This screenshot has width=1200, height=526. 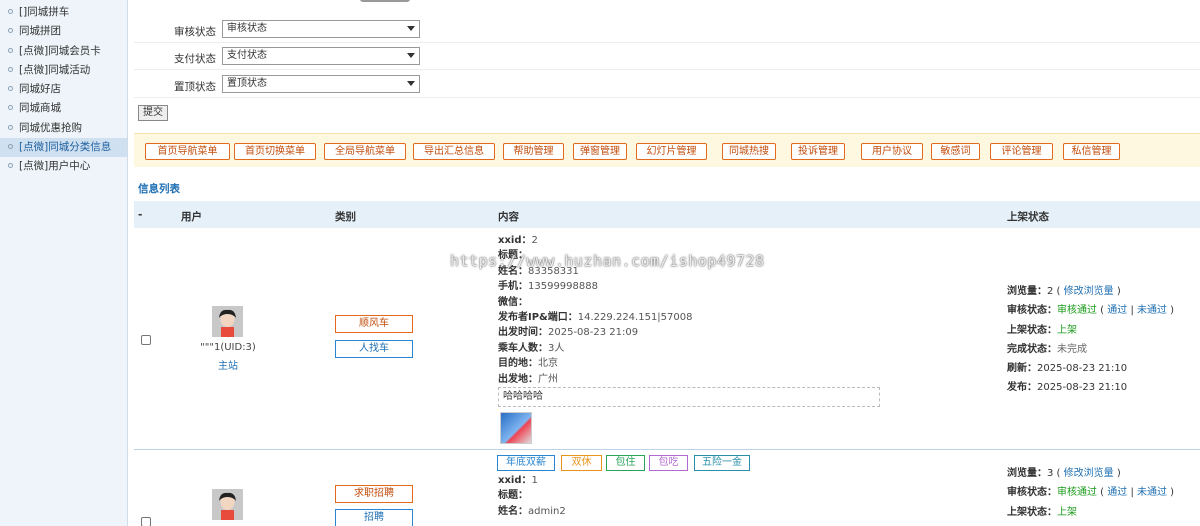 I want to click on select-column-header: -, so click(x=140, y=215).